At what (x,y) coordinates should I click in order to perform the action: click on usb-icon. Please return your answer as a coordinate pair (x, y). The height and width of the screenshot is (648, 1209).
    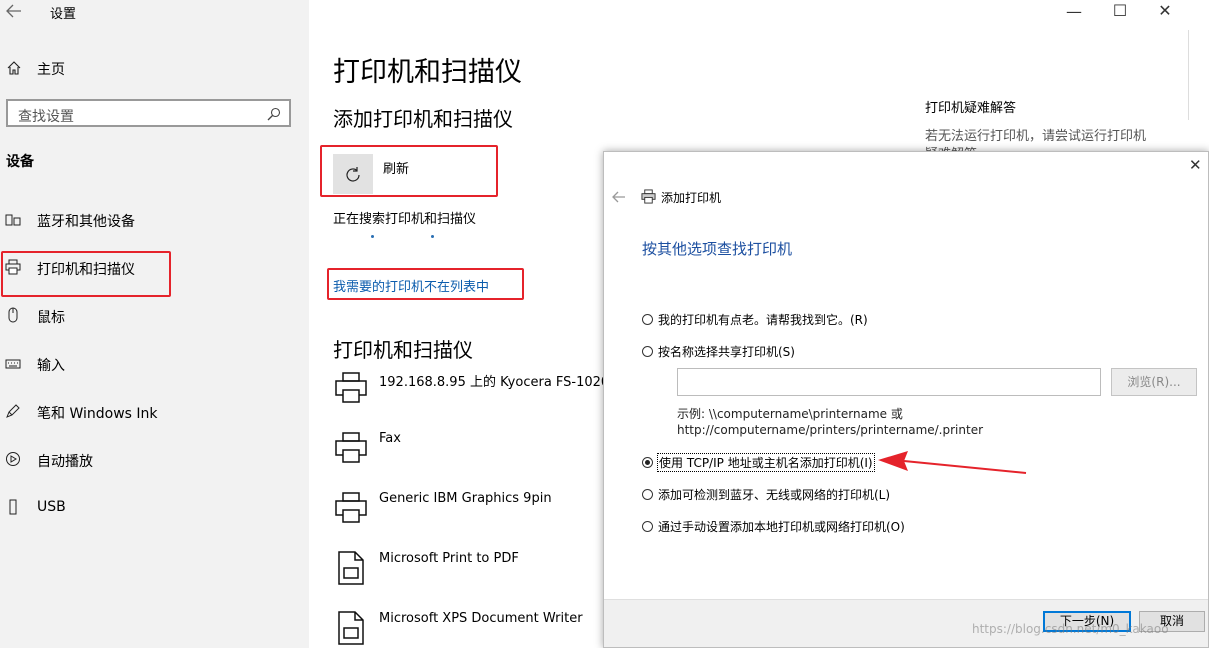
    Looking at the image, I should click on (13, 507).